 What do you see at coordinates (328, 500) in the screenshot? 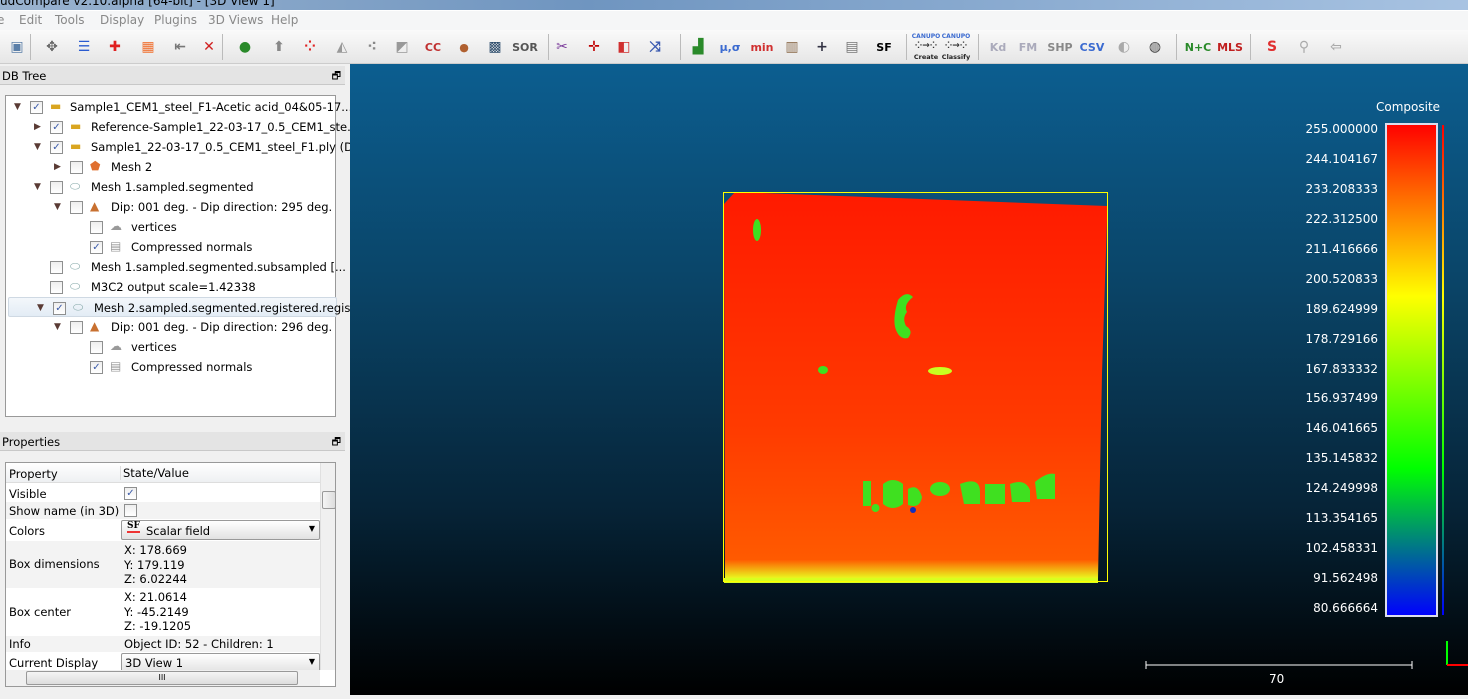
I see `scrollbar-thumb` at bounding box center [328, 500].